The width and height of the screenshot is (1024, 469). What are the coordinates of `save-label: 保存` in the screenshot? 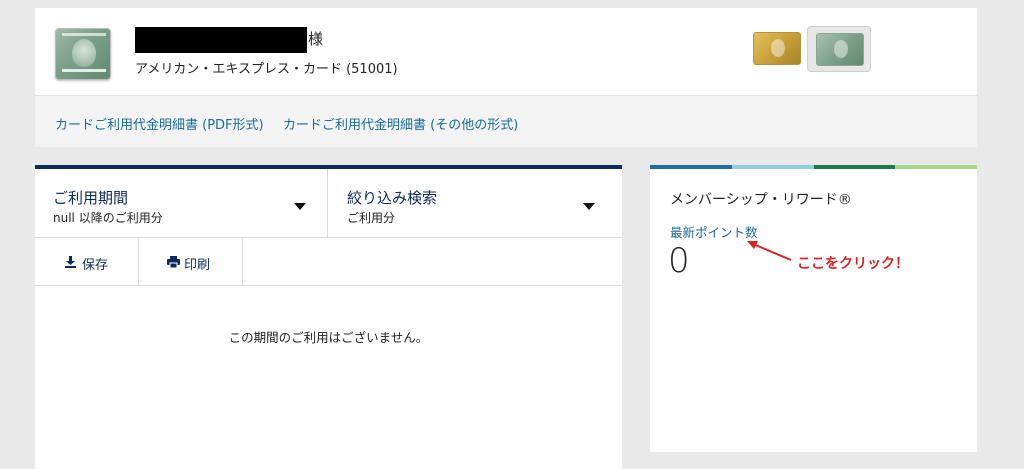 It's located at (95, 265).